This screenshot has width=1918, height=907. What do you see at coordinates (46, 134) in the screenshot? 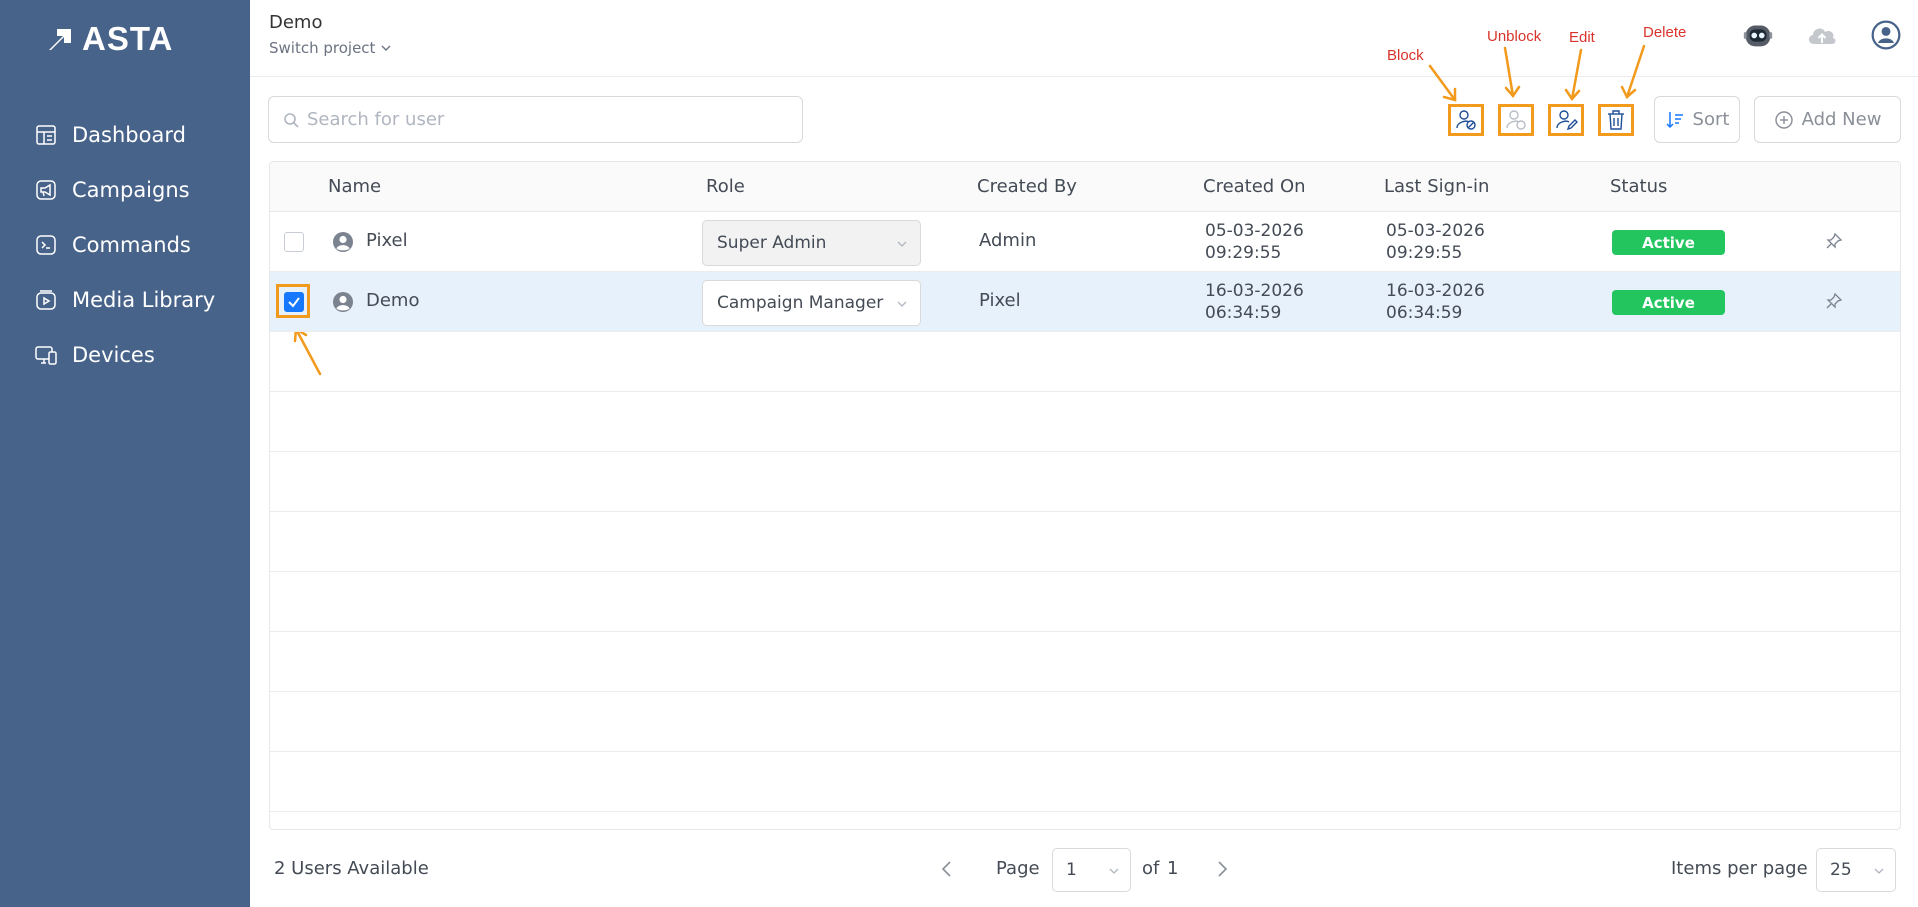
I see `dashboard-icon` at bounding box center [46, 134].